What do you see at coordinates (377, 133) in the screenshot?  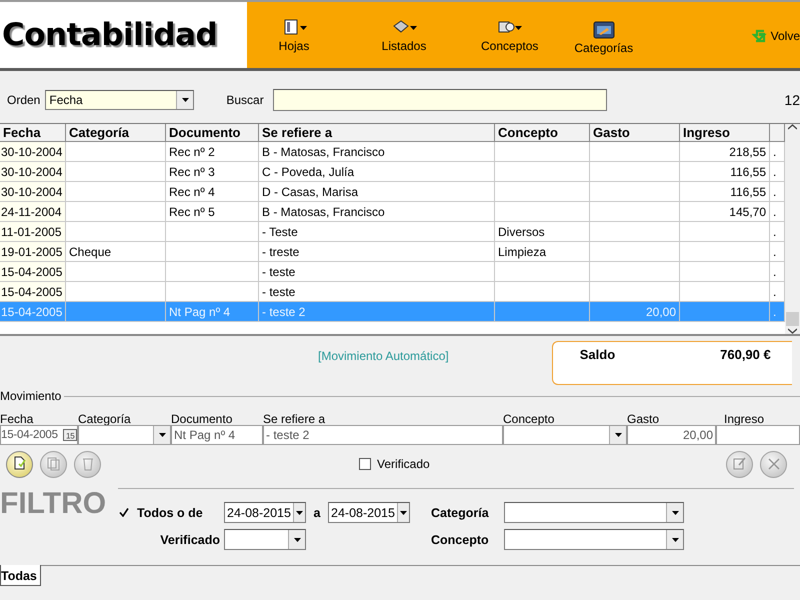 I see `column-header: Se refiere a` at bounding box center [377, 133].